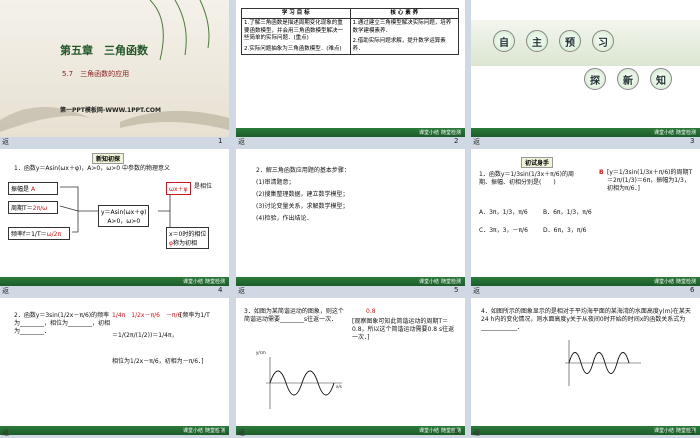 The height and width of the screenshot is (438, 700). What do you see at coordinates (339, 386) in the screenshot?
I see `graph-x-label: x/s` at bounding box center [339, 386].